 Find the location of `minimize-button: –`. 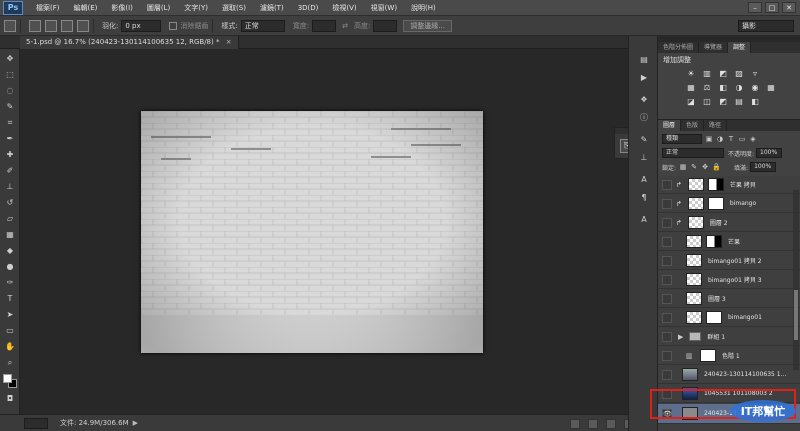

minimize-button: – is located at coordinates (755, 7).